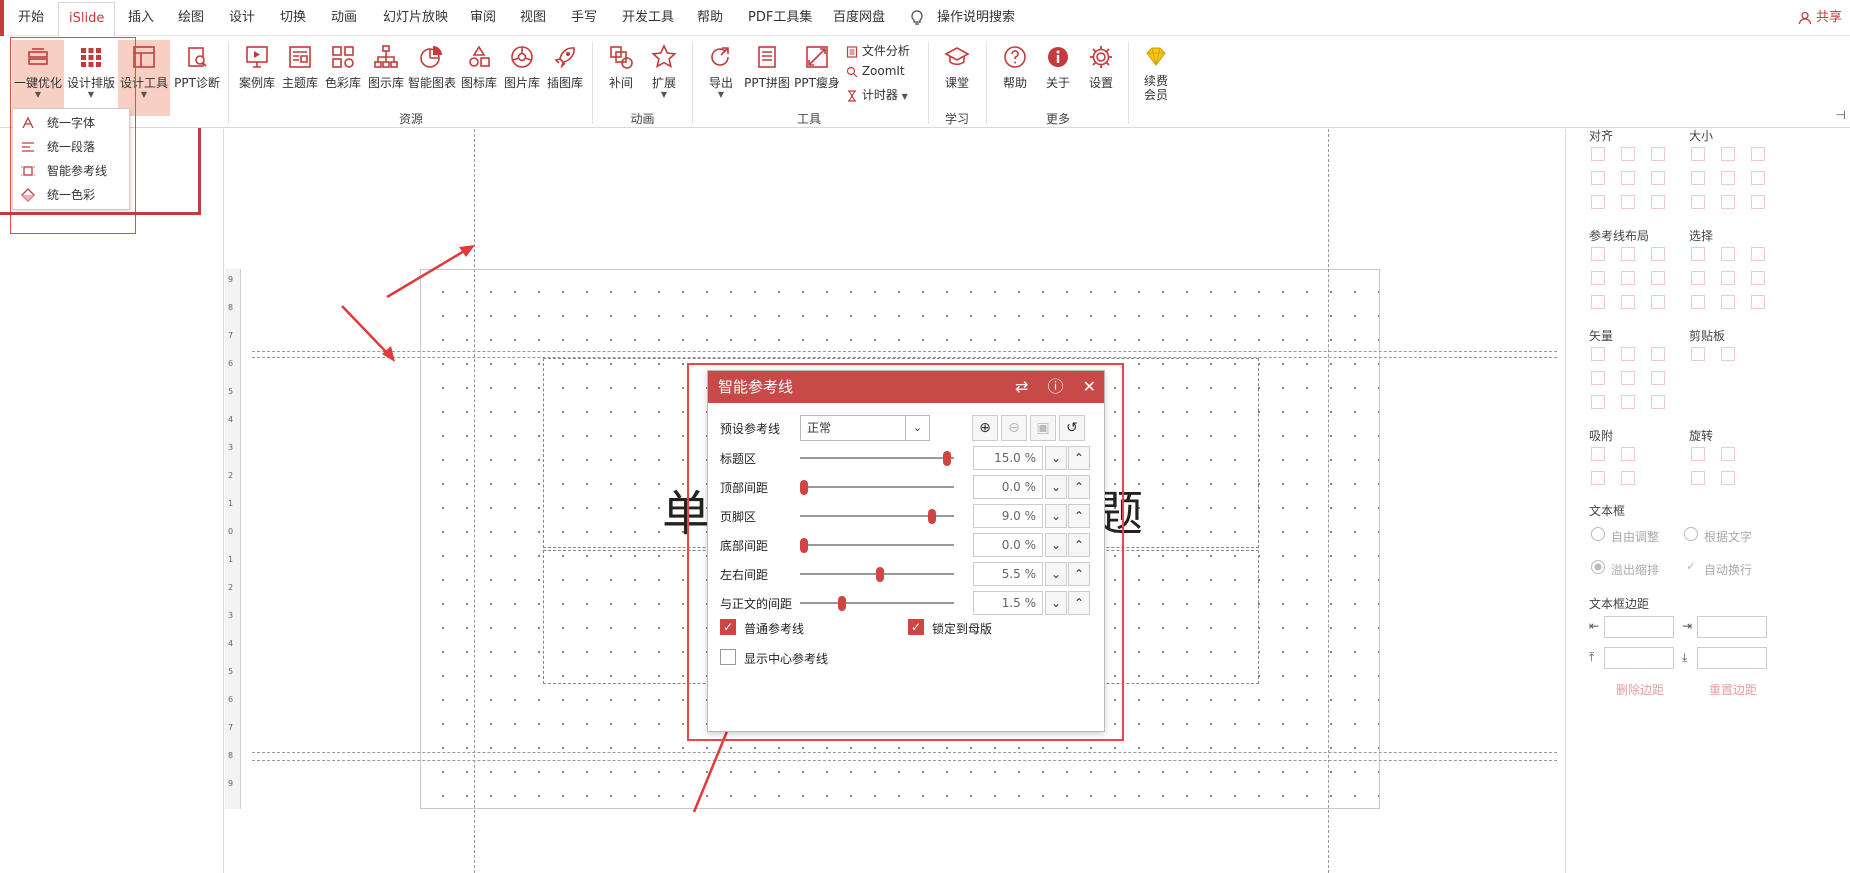 The width and height of the screenshot is (1850, 873). I want to click on zoomit-button: ZoomIt, so click(875, 71).